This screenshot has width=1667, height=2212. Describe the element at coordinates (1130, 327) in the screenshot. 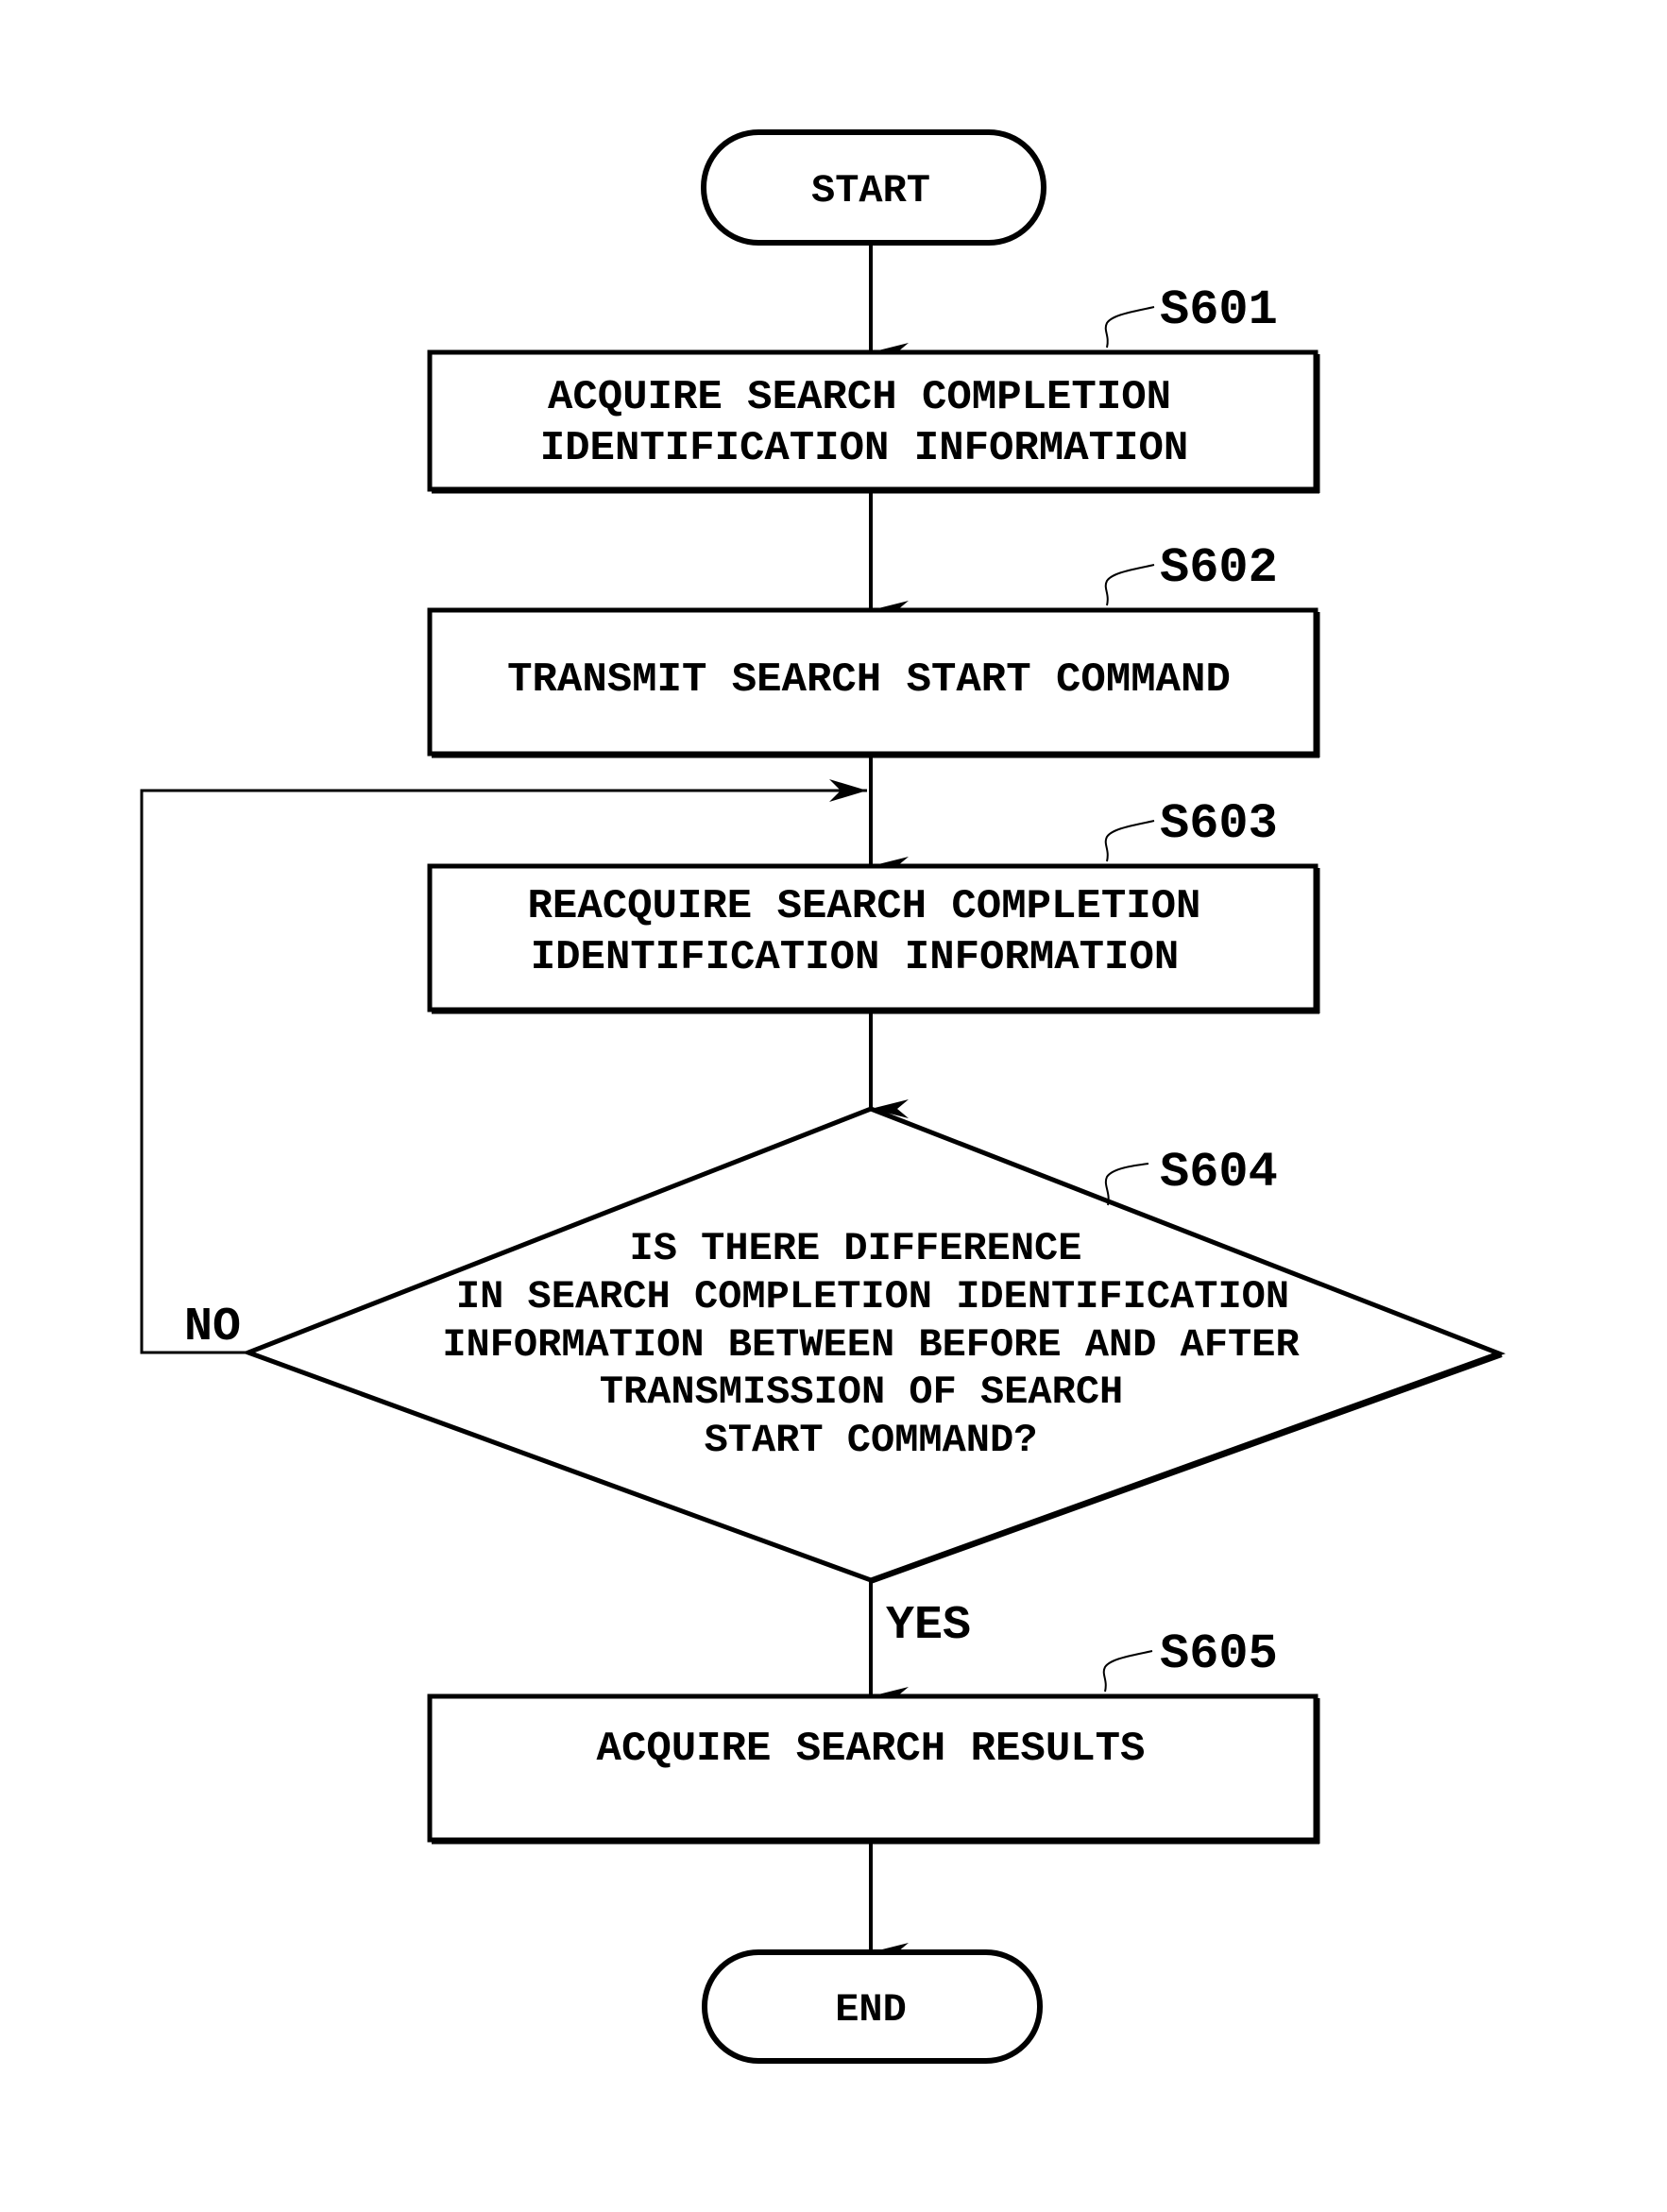

I see `step-leader-s601` at that location.